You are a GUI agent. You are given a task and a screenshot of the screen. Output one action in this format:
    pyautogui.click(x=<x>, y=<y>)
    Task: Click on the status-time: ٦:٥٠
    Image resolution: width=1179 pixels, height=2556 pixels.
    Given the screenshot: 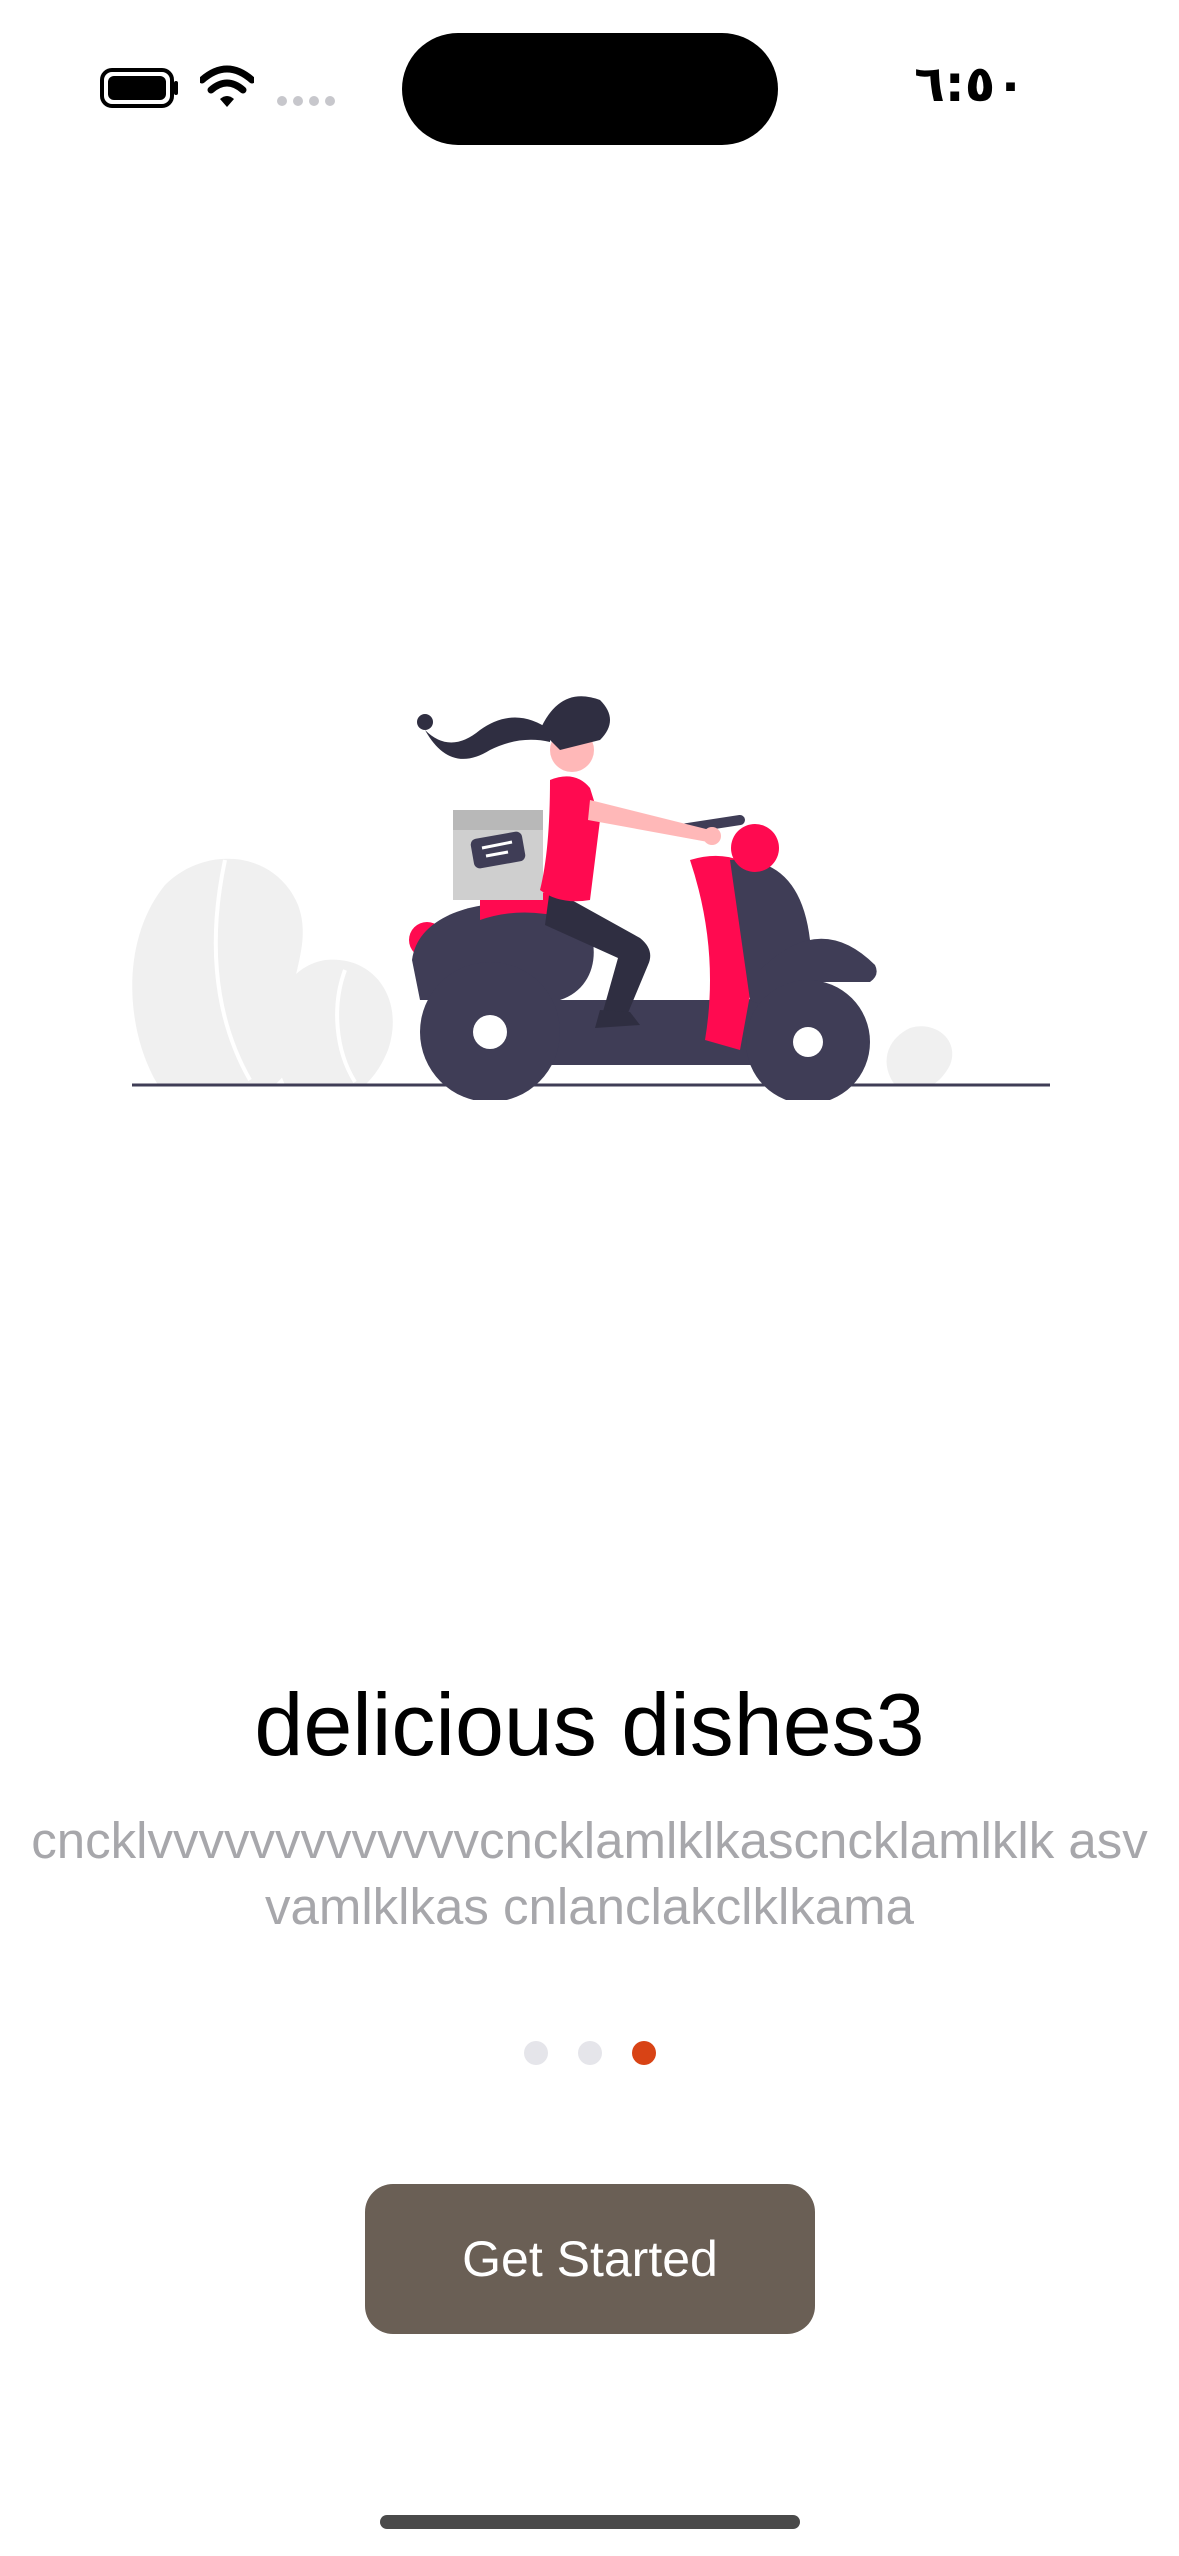 What is the action you would take?
    pyautogui.click(x=970, y=84)
    